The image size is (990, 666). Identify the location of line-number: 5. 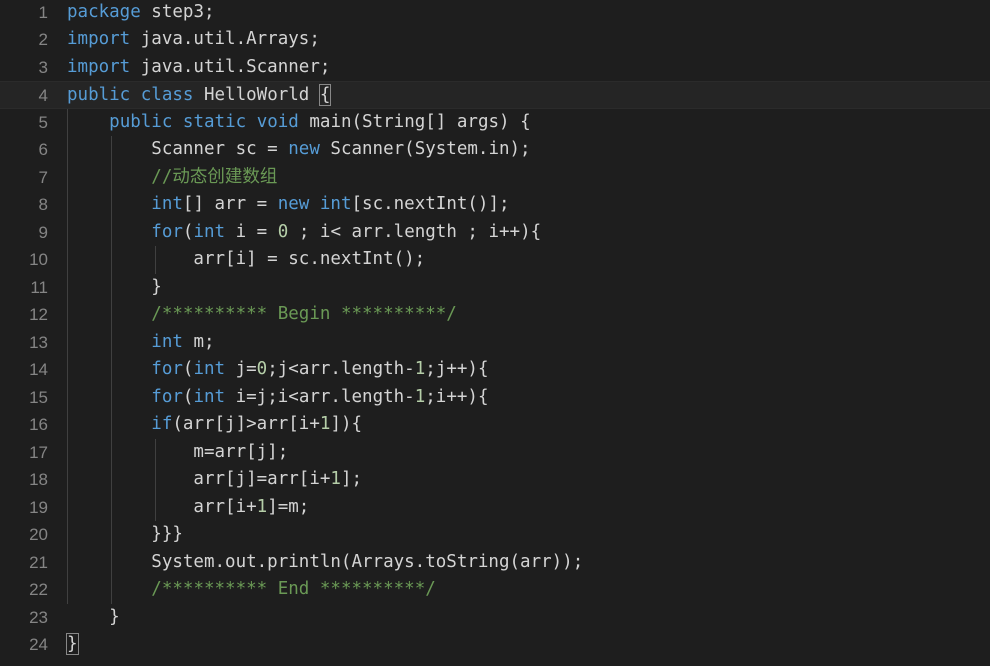
(43, 122).